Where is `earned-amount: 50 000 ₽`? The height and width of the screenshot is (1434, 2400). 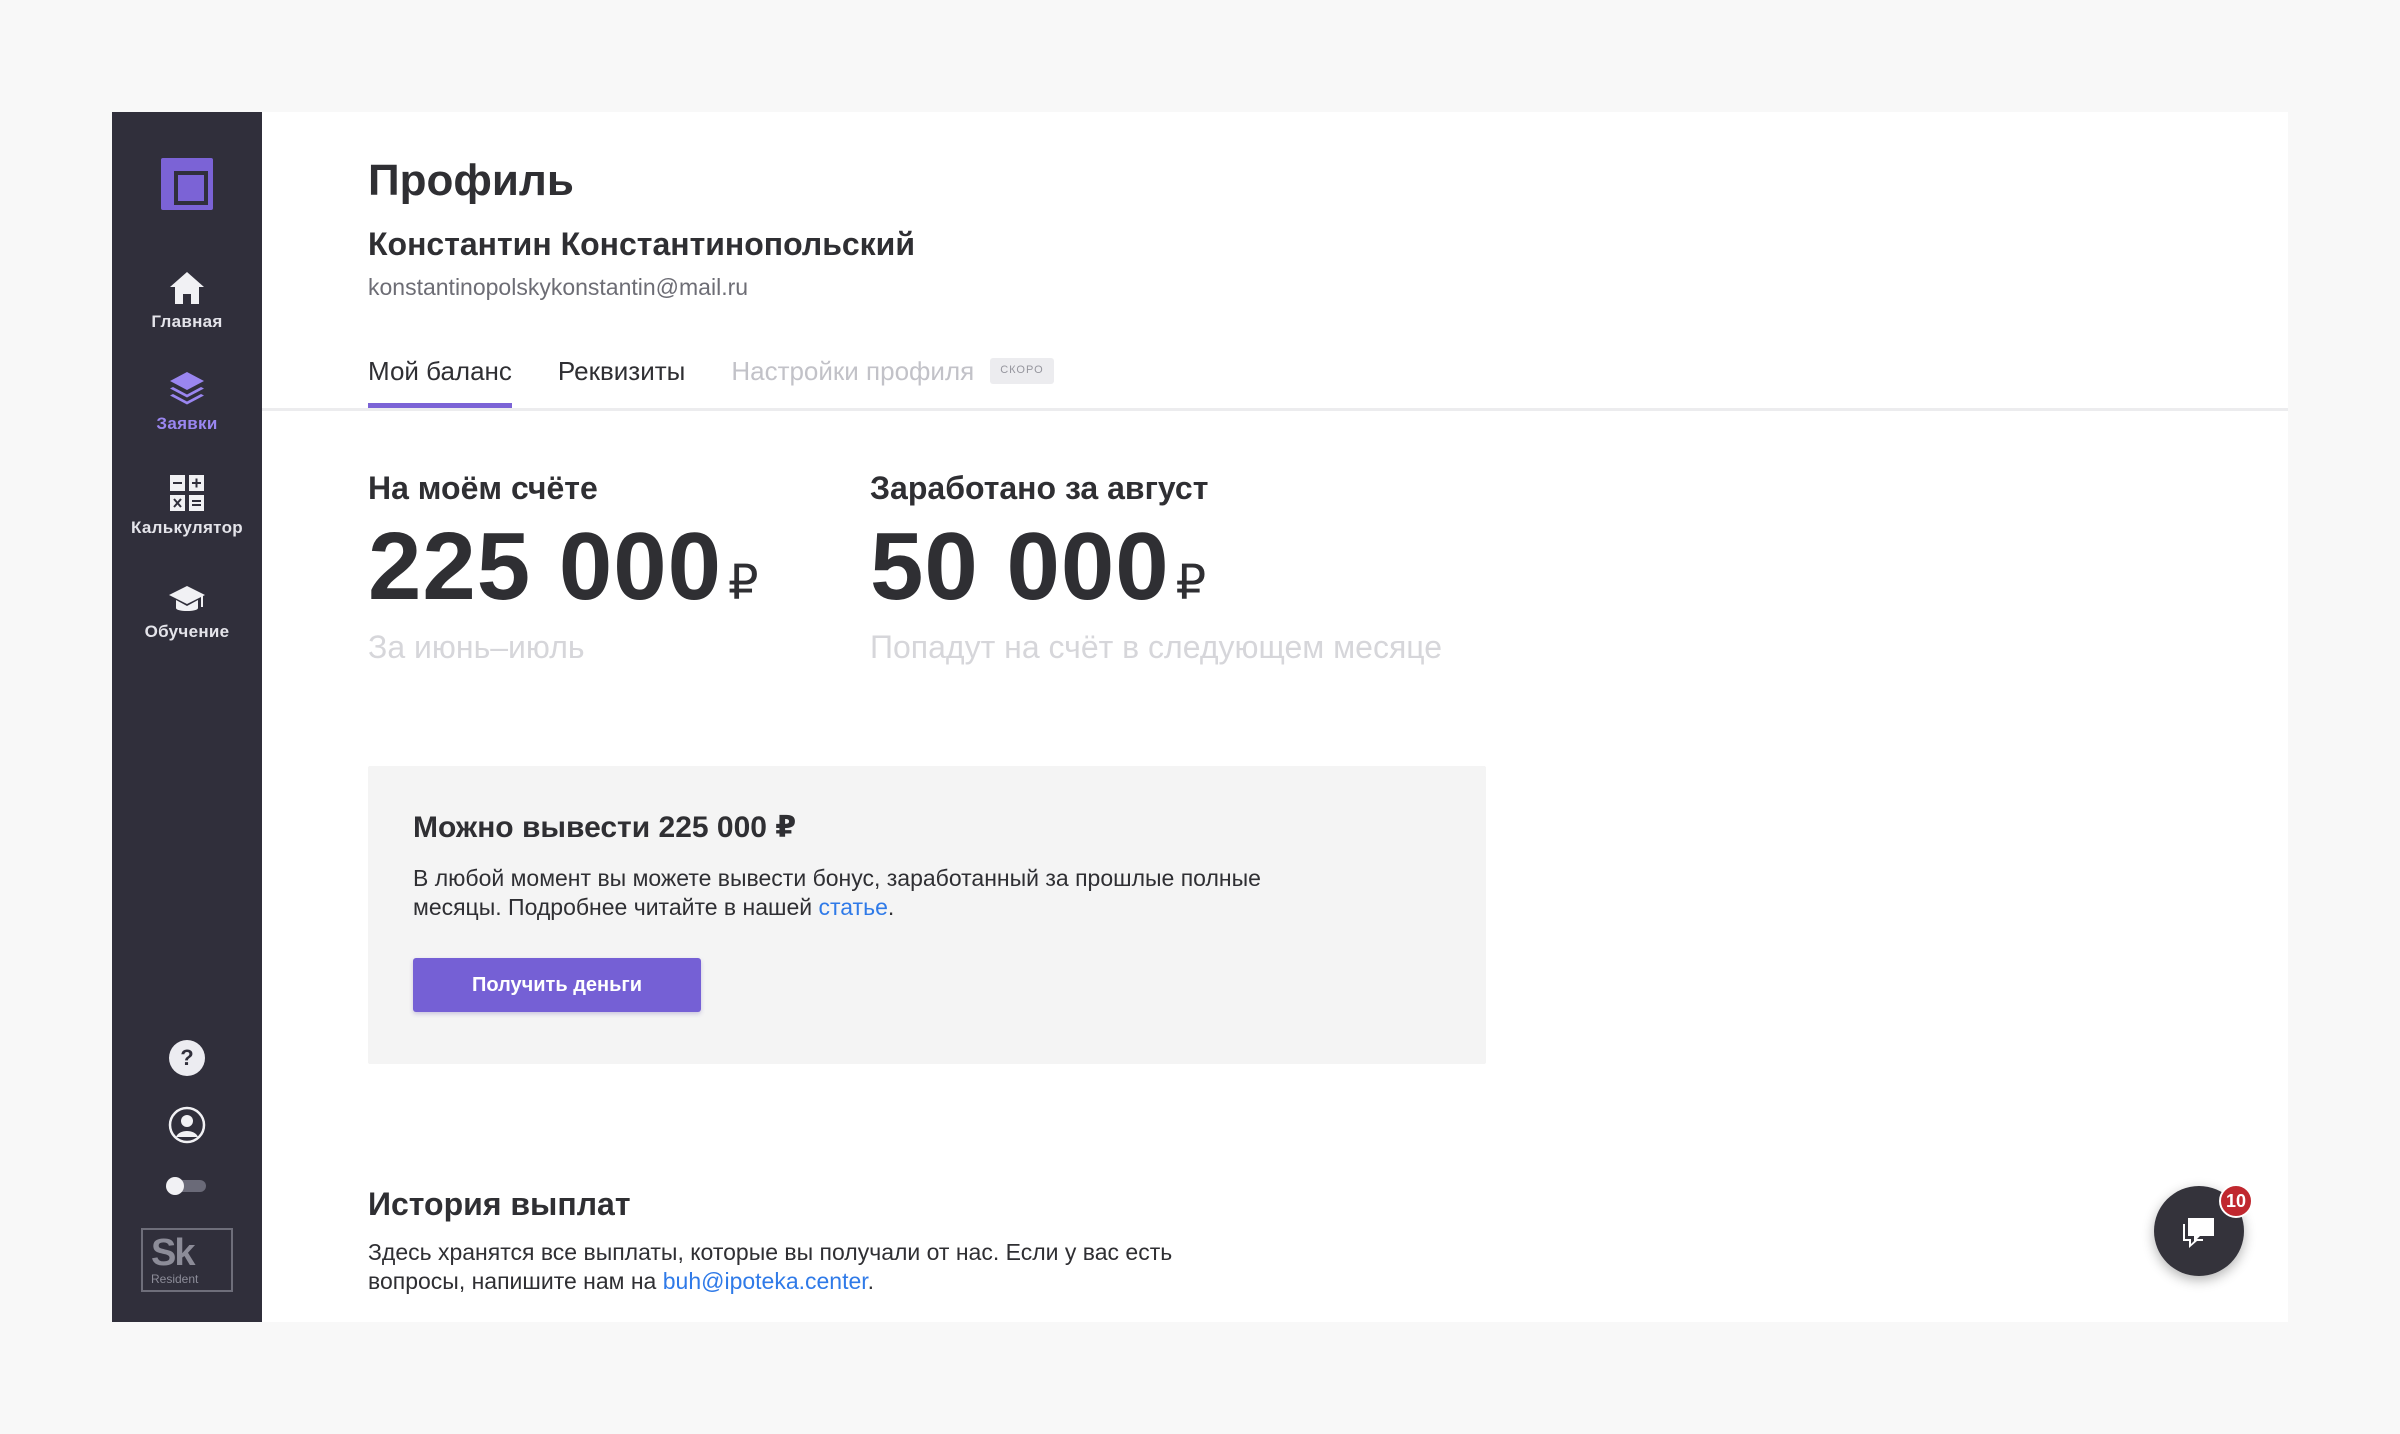 earned-amount: 50 000 ₽ is located at coordinates (1156, 567).